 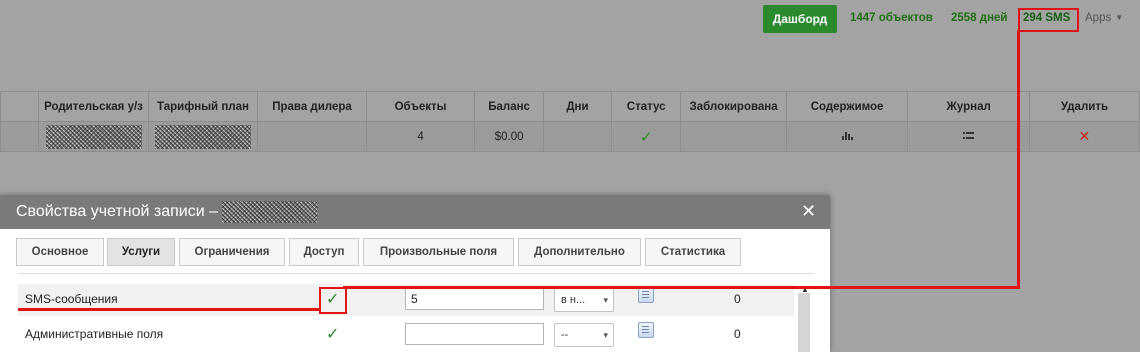 What do you see at coordinates (474, 334) in the screenshot?
I see `admin-fields-limit-input` at bounding box center [474, 334].